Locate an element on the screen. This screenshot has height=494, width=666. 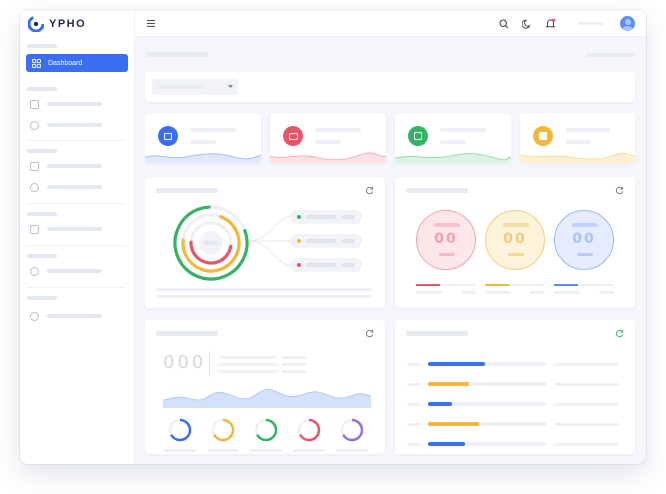
image-icon is located at coordinates (418, 136).